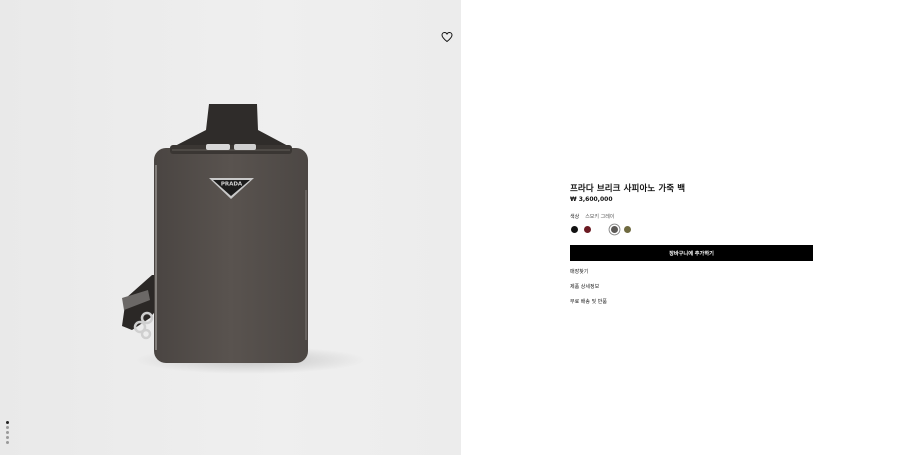 The image size is (900, 455). What do you see at coordinates (591, 199) in the screenshot?
I see `product-price: ₩ 3,600,000` at bounding box center [591, 199].